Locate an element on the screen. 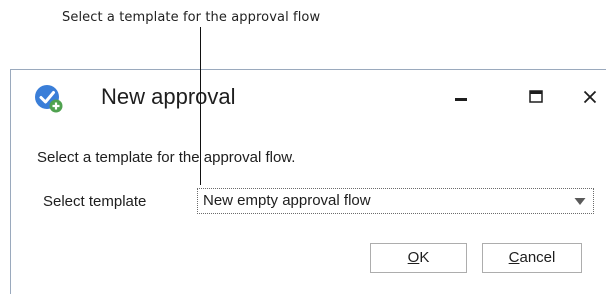 This screenshot has width=606, height=294. dialog-title: New approval is located at coordinates (168, 96).